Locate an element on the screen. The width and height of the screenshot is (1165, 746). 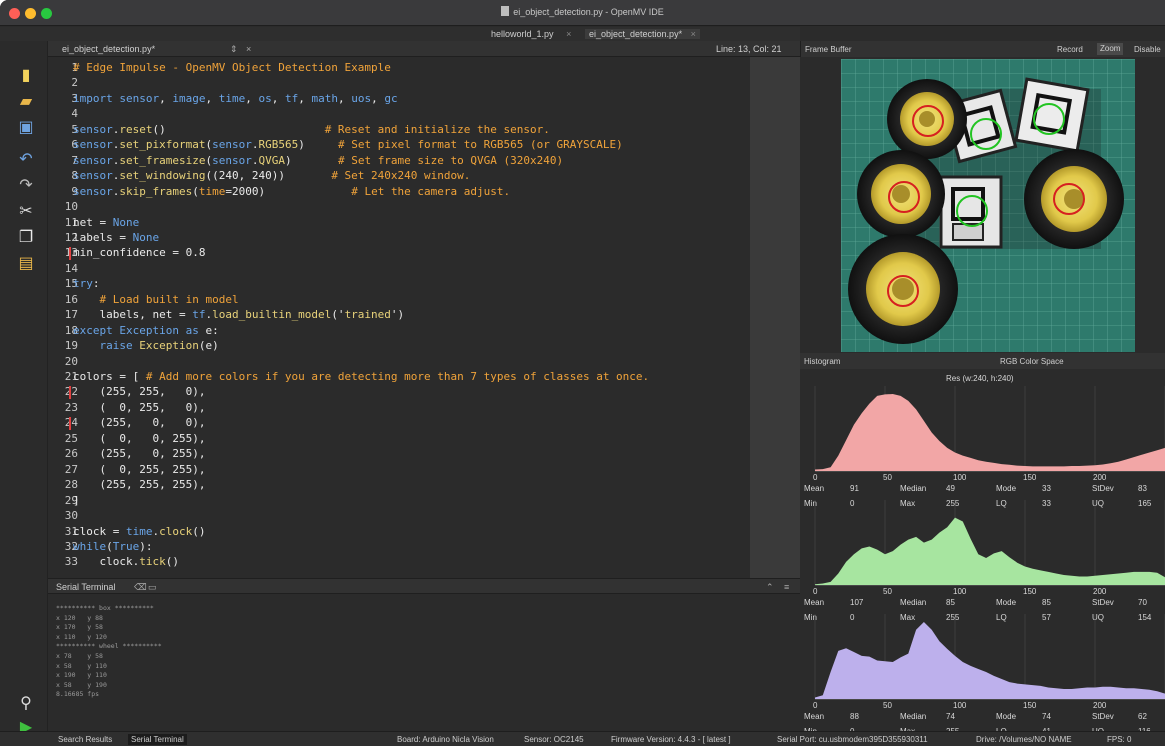
serial-port-status: Serial Port: cu.usbmodem395D355930311 is located at coordinates (852, 739).